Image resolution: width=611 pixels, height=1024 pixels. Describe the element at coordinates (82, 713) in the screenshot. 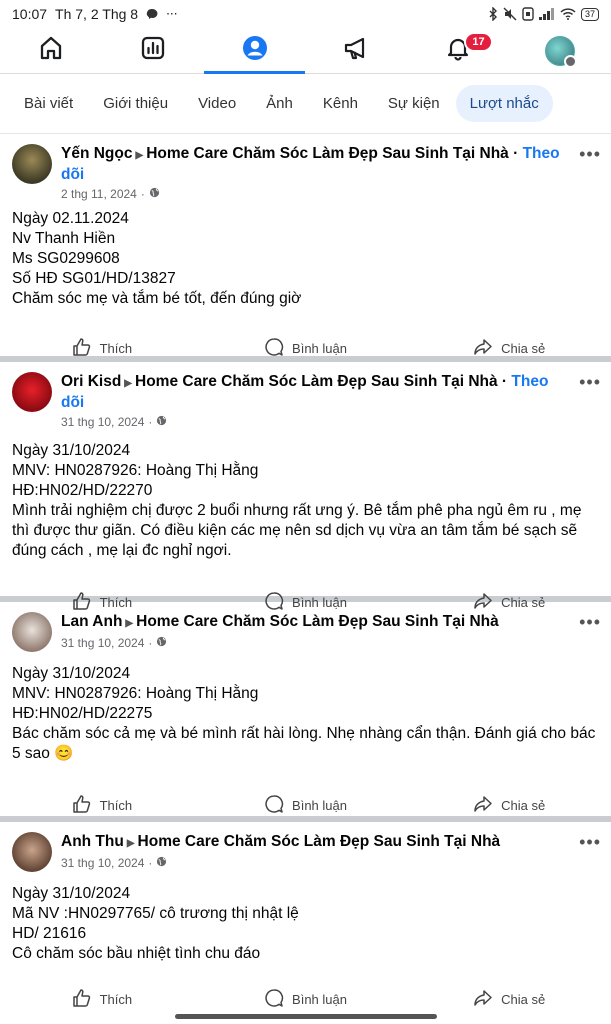

I see `post-line: HĐ:HN02/HD/22275` at that location.